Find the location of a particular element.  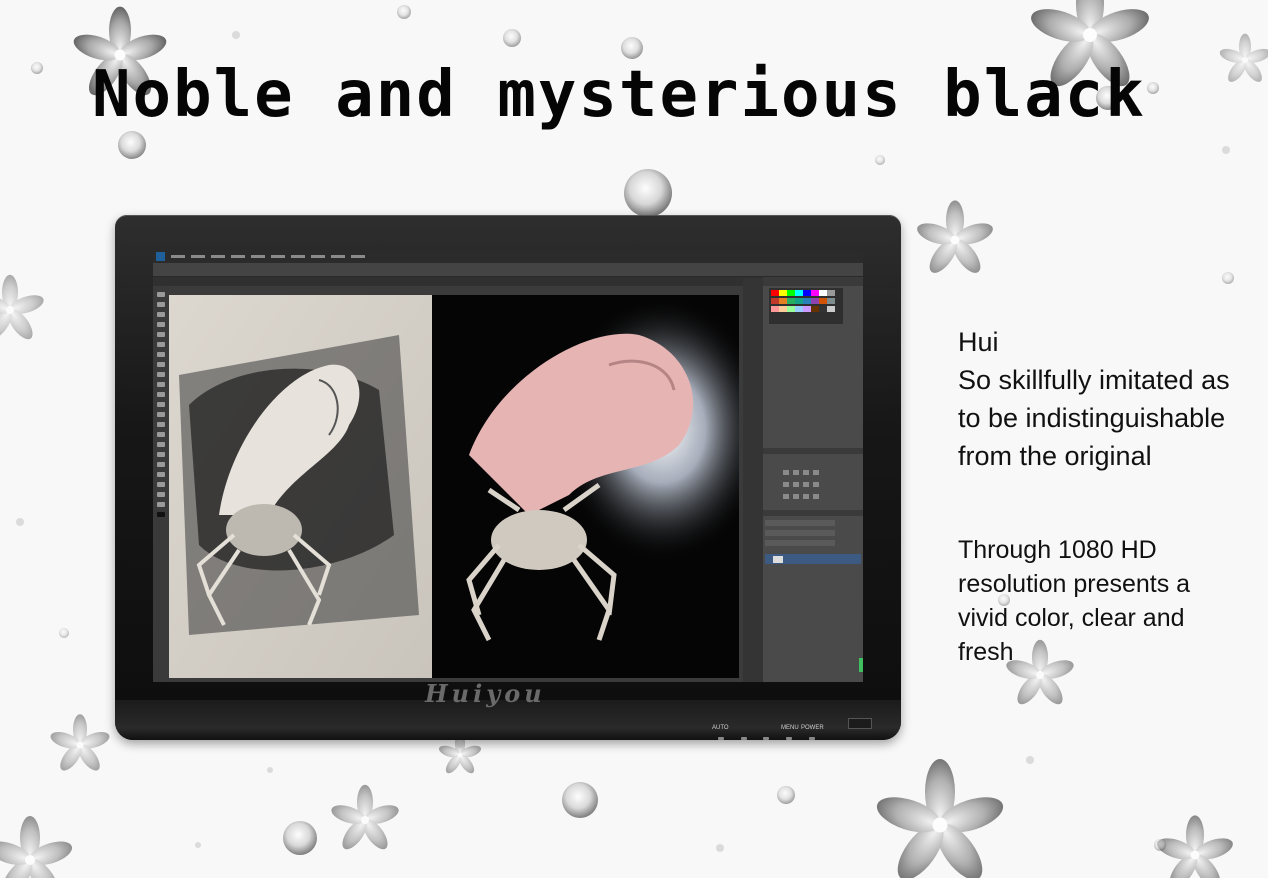

plus-button is located at coordinates (766, 738).